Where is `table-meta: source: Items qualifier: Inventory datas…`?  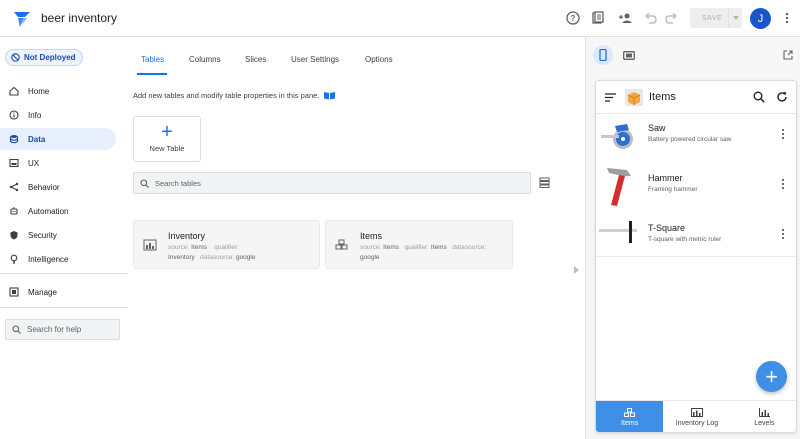
table-meta: source: Items qualifier: Inventory datas… is located at coordinates (243, 253).